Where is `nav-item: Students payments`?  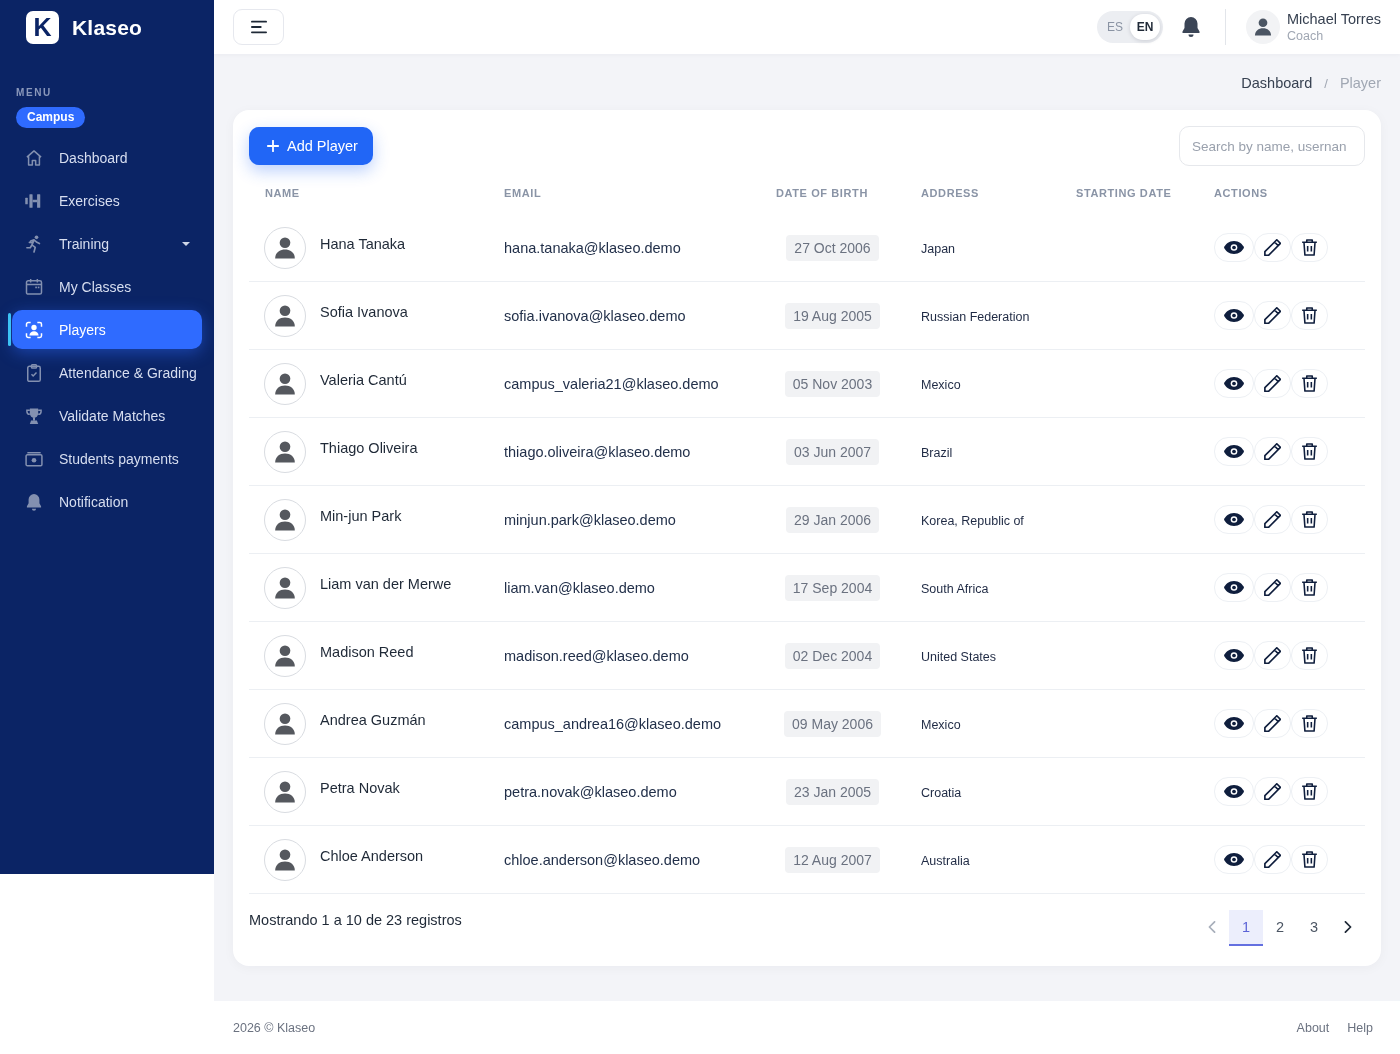 nav-item: Students payments is located at coordinates (105, 458).